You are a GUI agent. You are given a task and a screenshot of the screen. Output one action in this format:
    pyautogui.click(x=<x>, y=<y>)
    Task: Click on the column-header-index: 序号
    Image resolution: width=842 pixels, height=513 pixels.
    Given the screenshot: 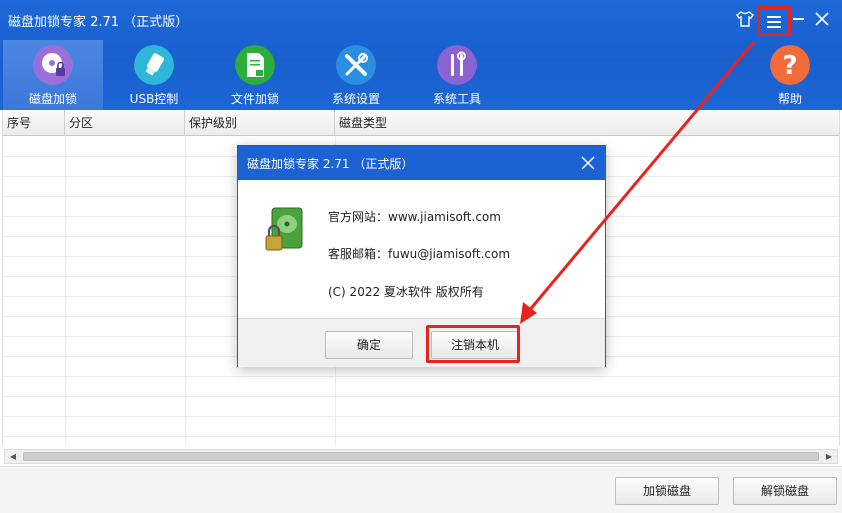 What is the action you would take?
    pyautogui.click(x=34, y=123)
    